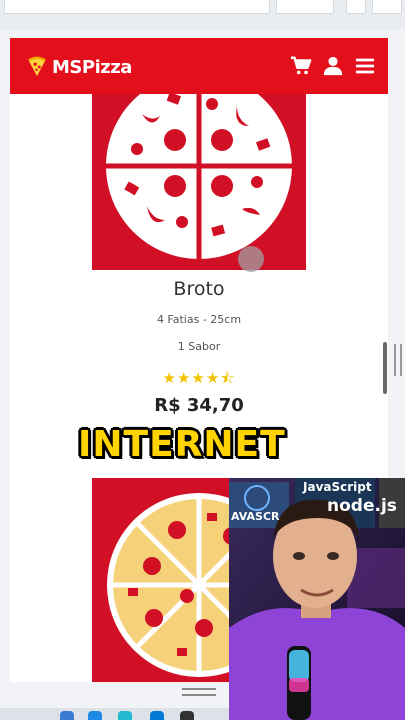  I want to click on browser-tab, so click(305, 7).